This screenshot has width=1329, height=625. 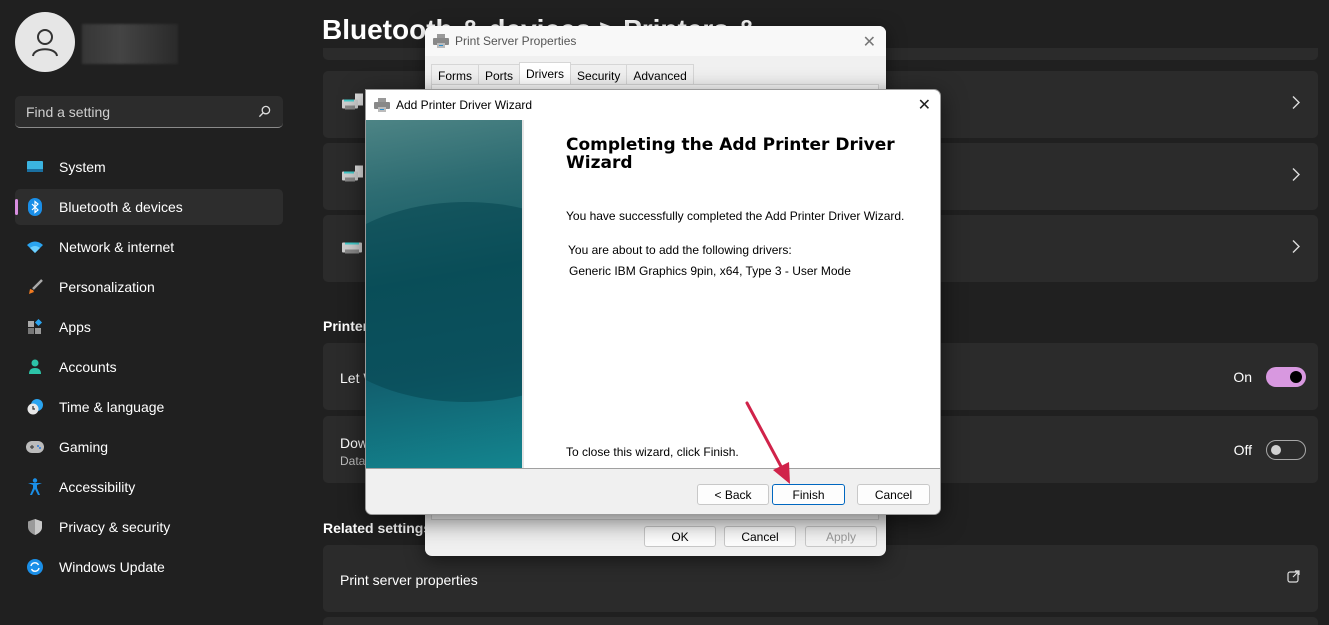 What do you see at coordinates (455, 75) in the screenshot?
I see `tab-forms: Forms` at bounding box center [455, 75].